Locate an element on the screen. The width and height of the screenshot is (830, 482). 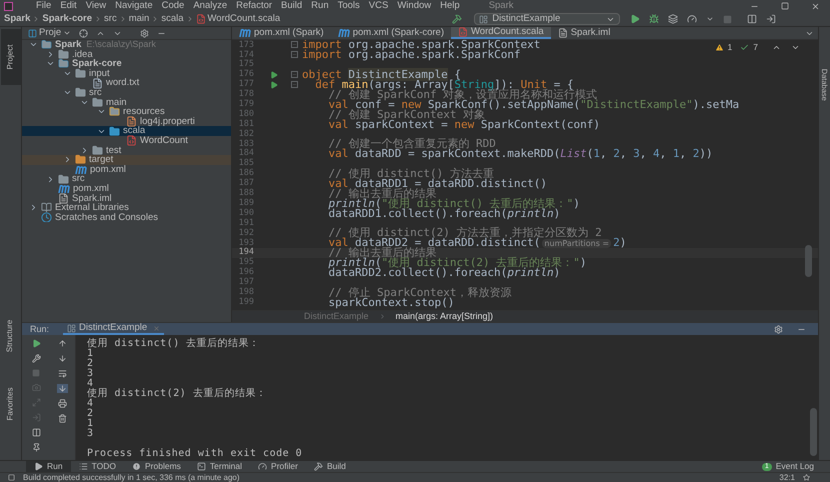
menu-item: Navigate is located at coordinates (134, 6).